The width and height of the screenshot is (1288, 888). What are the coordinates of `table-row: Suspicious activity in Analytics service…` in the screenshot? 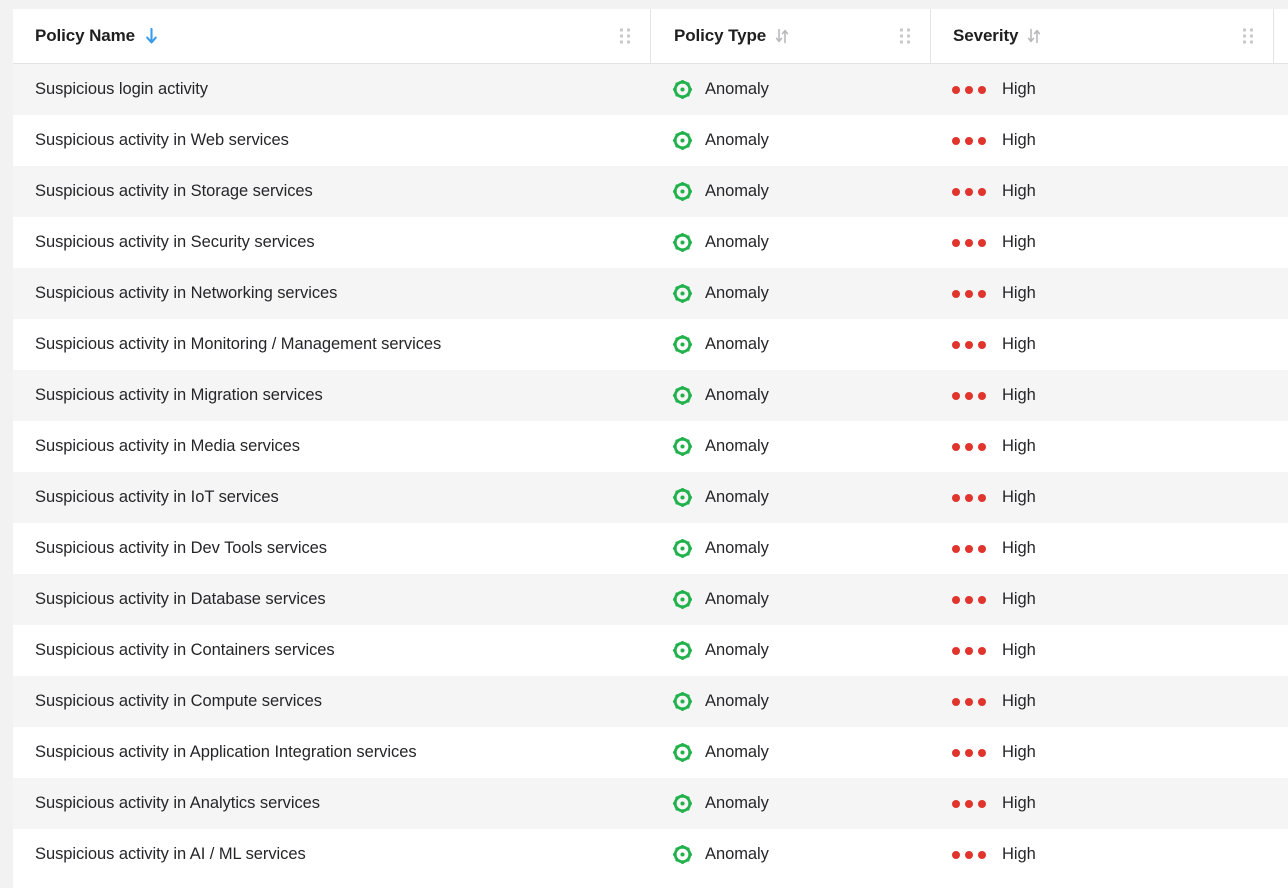 It's located at (650, 803).